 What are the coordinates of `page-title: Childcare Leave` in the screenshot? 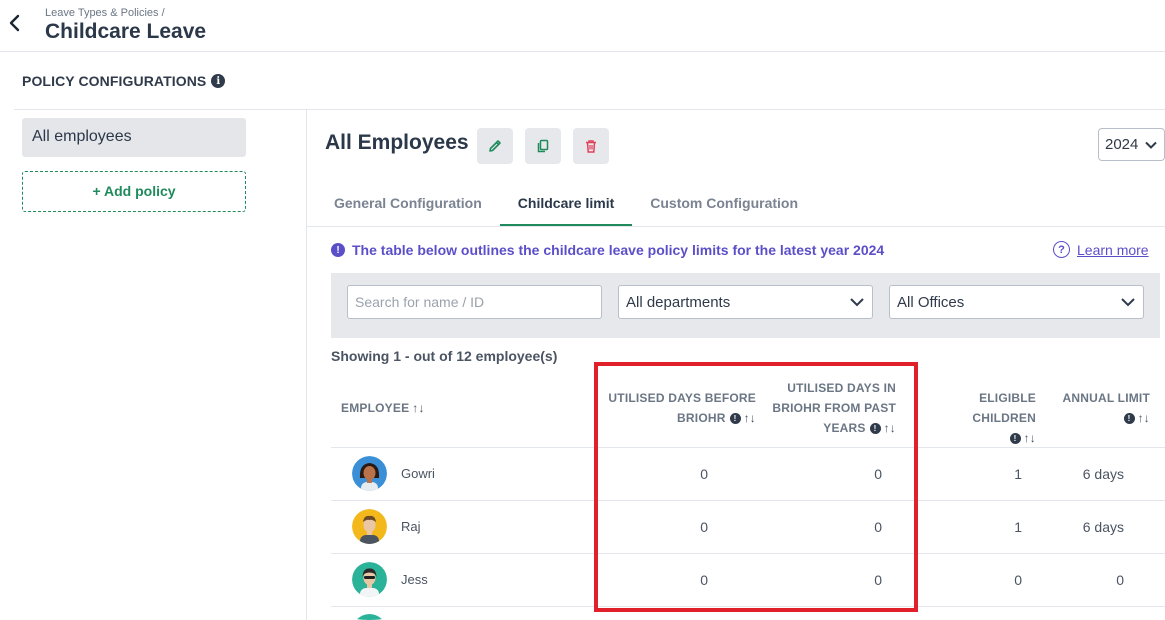 It's located at (126, 31).